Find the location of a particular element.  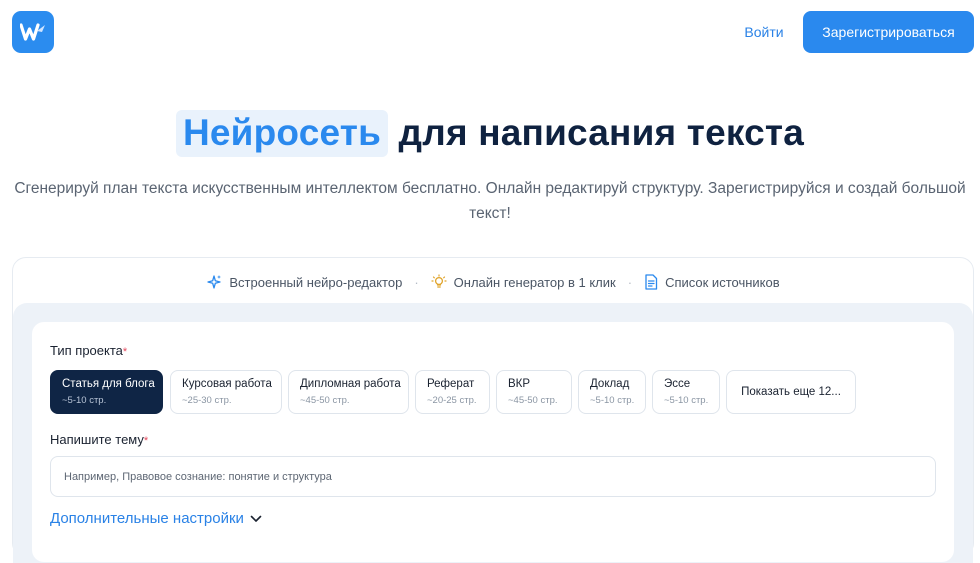

logo is located at coordinates (33, 32).